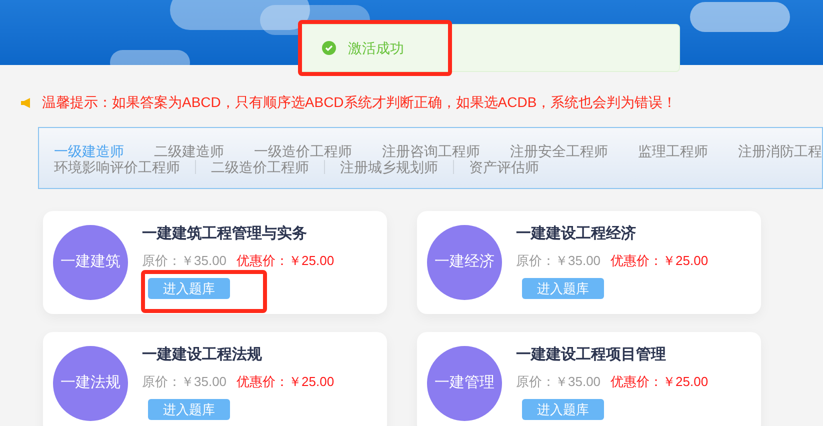  I want to click on course-badge: 一建法规, so click(90, 383).